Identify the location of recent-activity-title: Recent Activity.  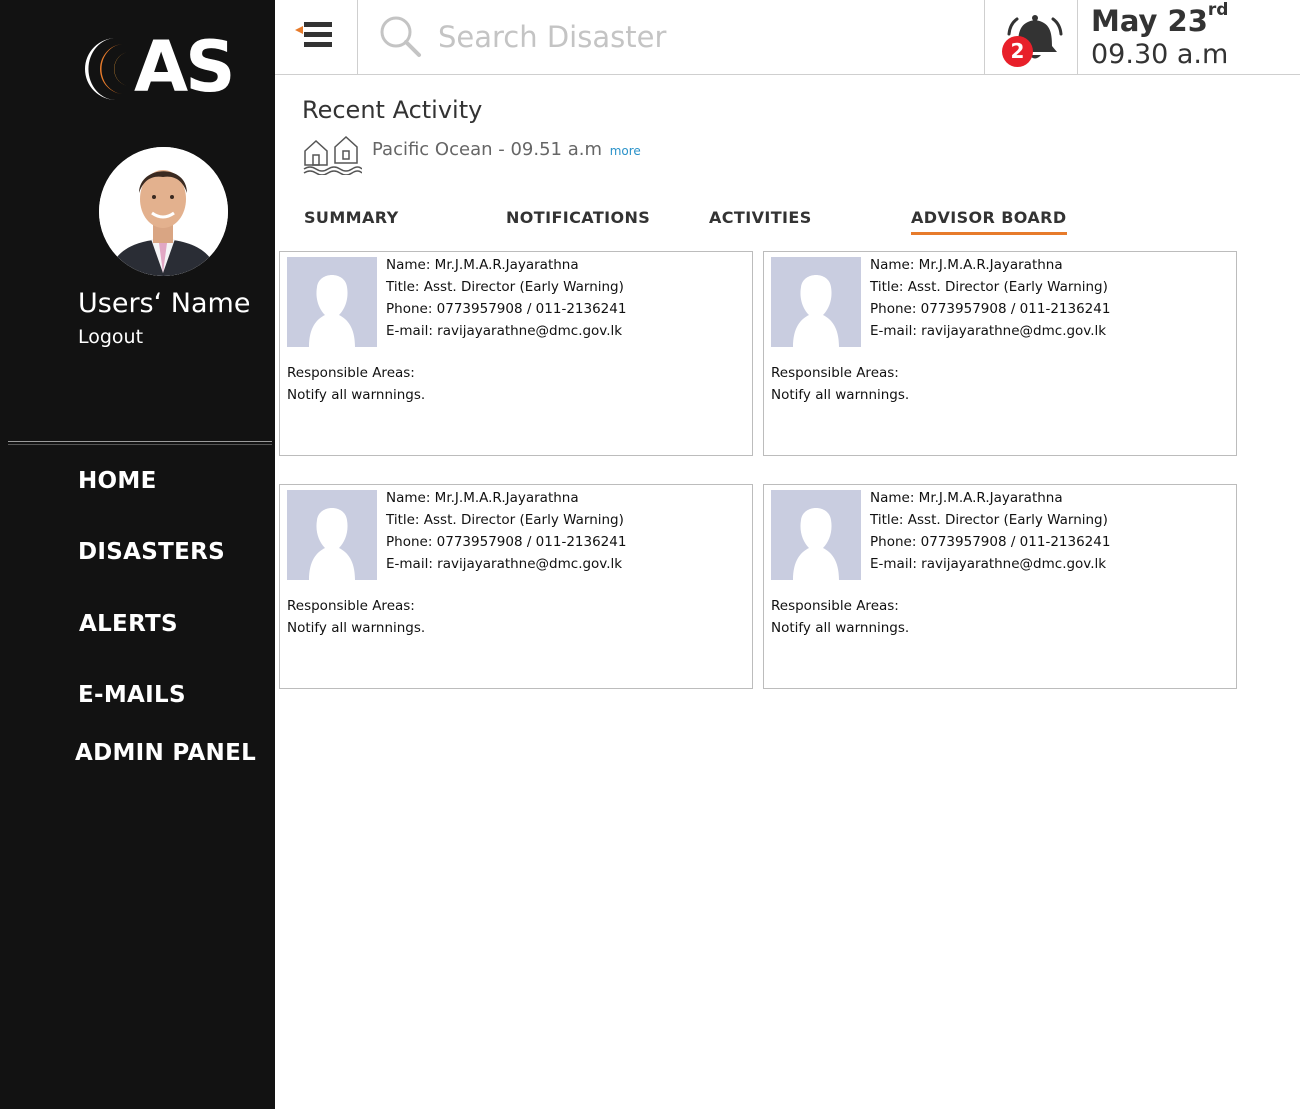
(392, 110).